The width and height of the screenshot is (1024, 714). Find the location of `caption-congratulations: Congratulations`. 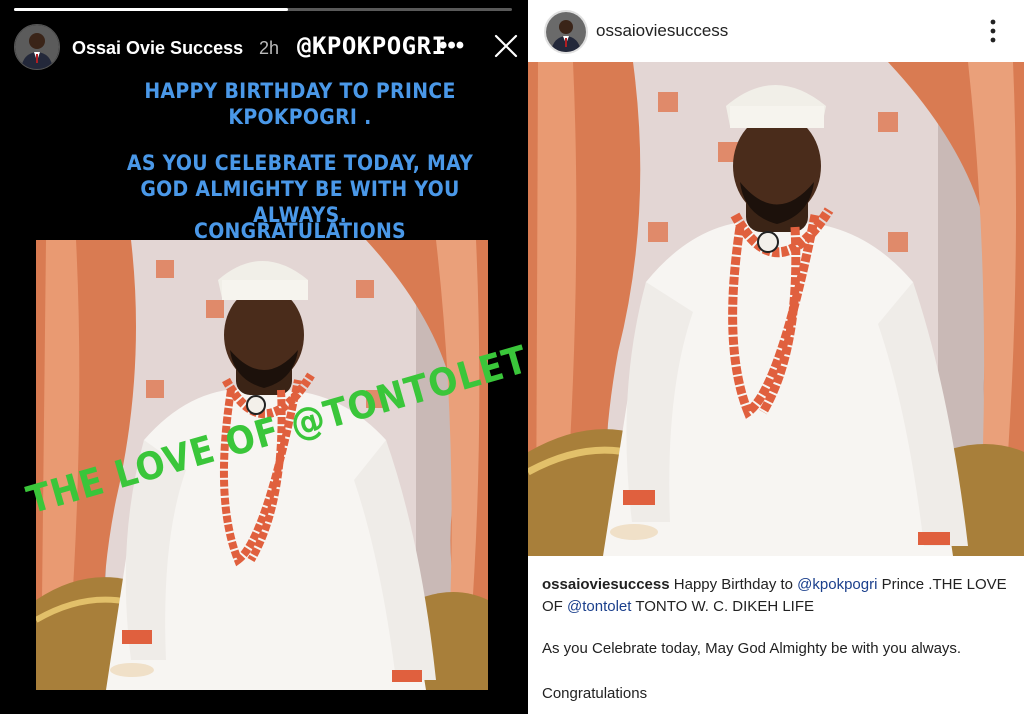

caption-congratulations: Congratulations is located at coordinates (595, 693).